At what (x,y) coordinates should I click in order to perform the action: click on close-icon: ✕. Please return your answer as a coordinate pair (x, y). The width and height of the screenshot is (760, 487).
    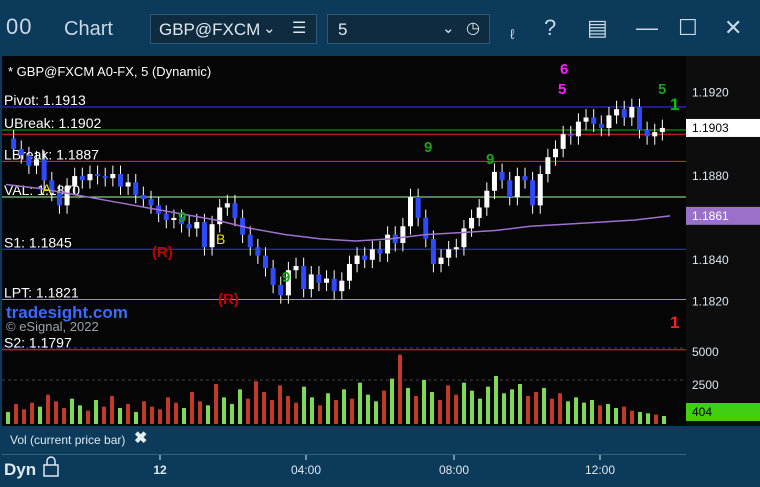
    Looking at the image, I should click on (733, 28).